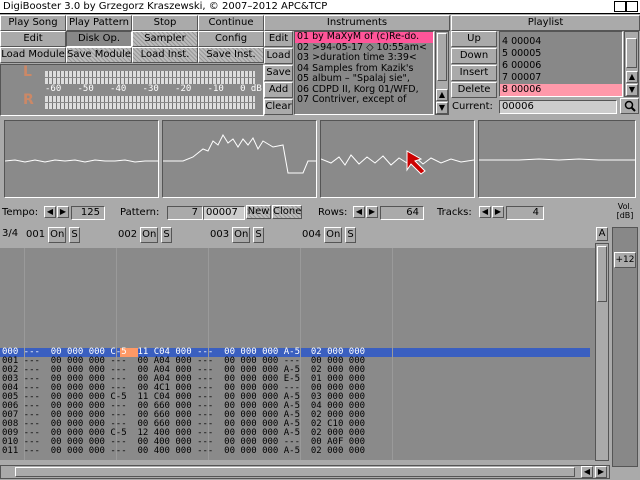  What do you see at coordinates (416, 162) in the screenshot?
I see `pointer-cursor-icon` at bounding box center [416, 162].